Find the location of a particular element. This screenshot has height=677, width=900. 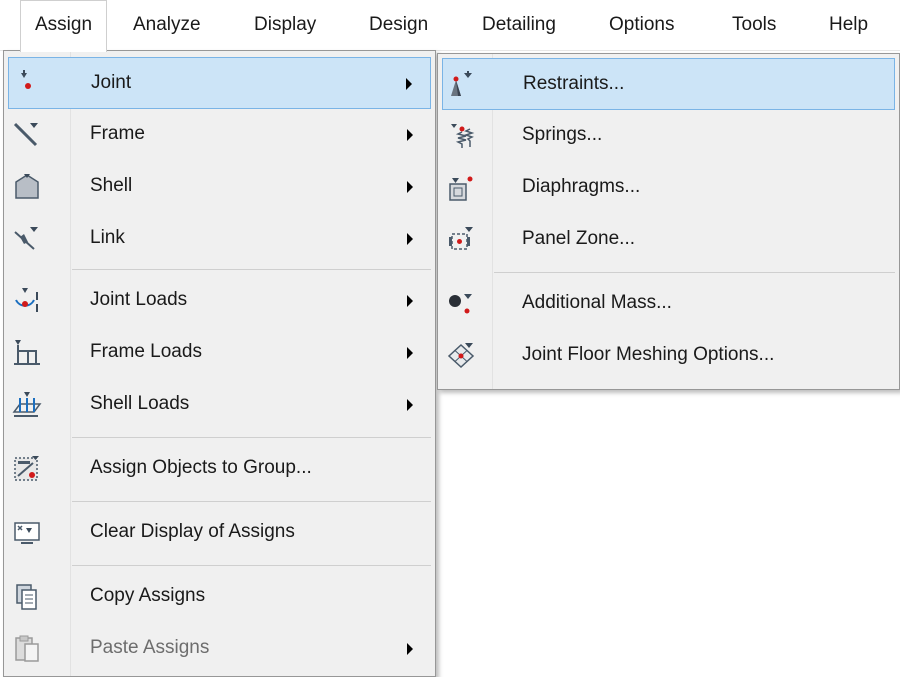

menu-assign: Assign is located at coordinates (64, 26).